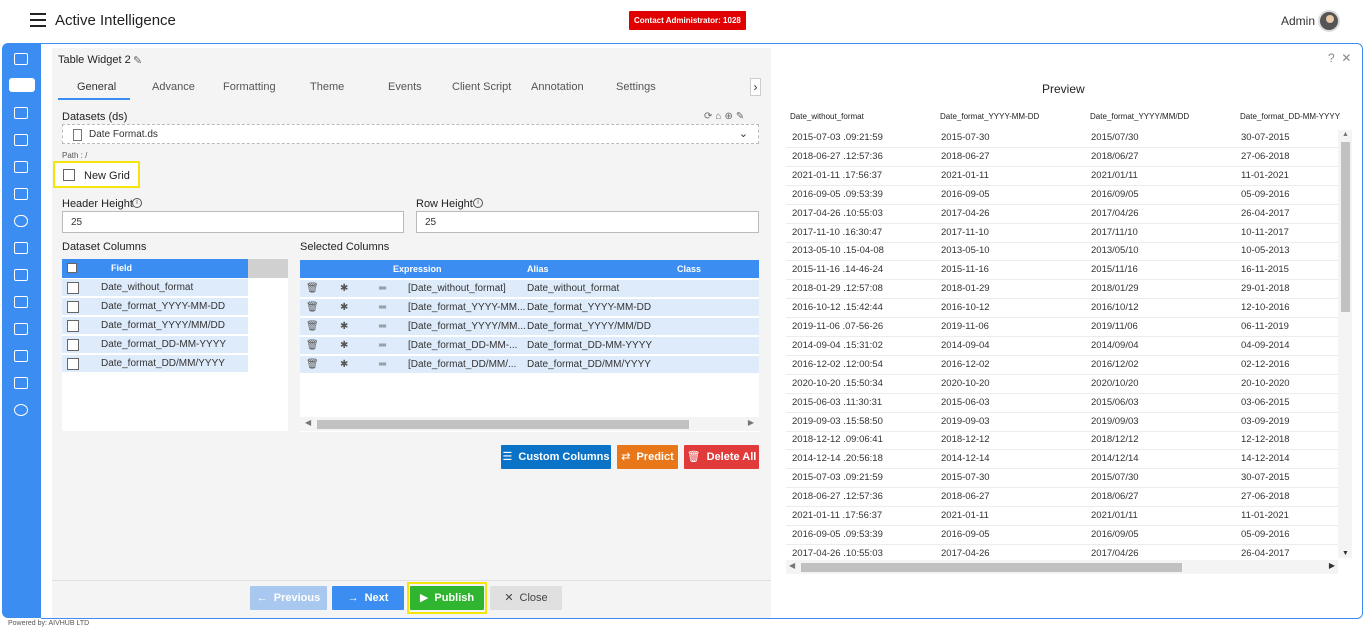  I want to click on list-item: Date_format_YYYY-MM-DD, so click(155, 307).